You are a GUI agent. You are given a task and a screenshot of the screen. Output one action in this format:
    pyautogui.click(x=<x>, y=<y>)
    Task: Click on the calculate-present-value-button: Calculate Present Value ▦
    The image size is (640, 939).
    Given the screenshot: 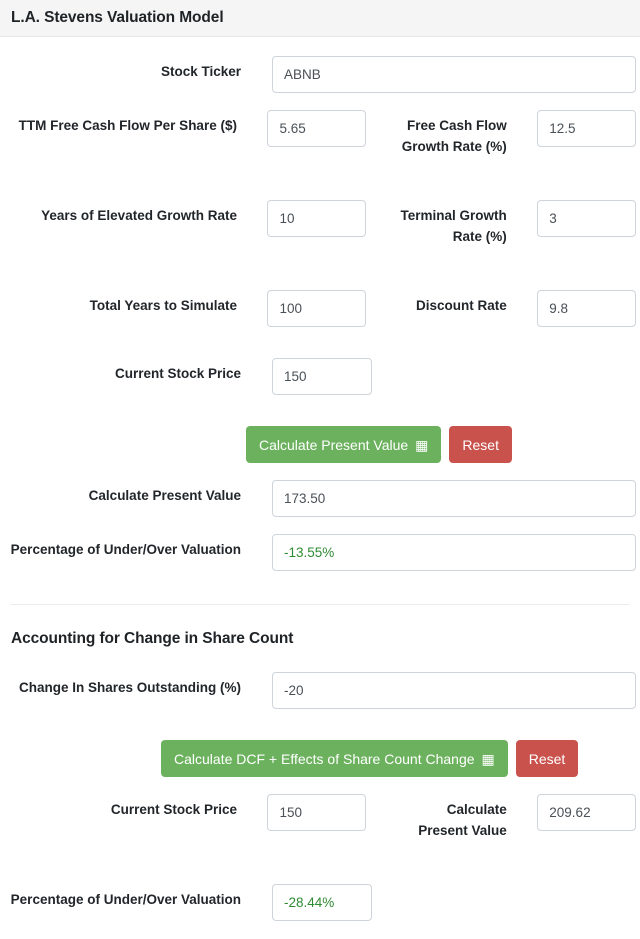 What is the action you would take?
    pyautogui.click(x=344, y=444)
    